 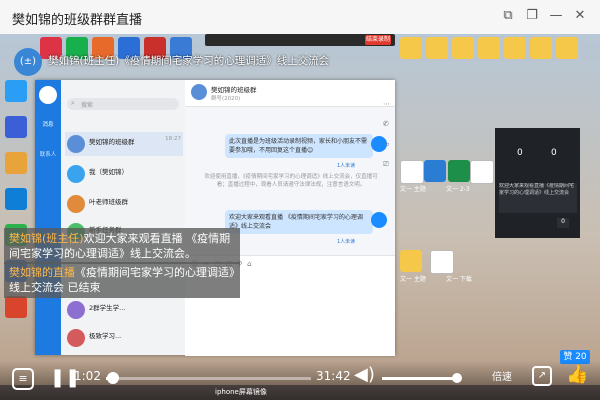 I want to click on chat-message: 欢迎大家来观看直播 《疫情期间宅家学习的心理调适》线上交流会, so click(x=299, y=222).